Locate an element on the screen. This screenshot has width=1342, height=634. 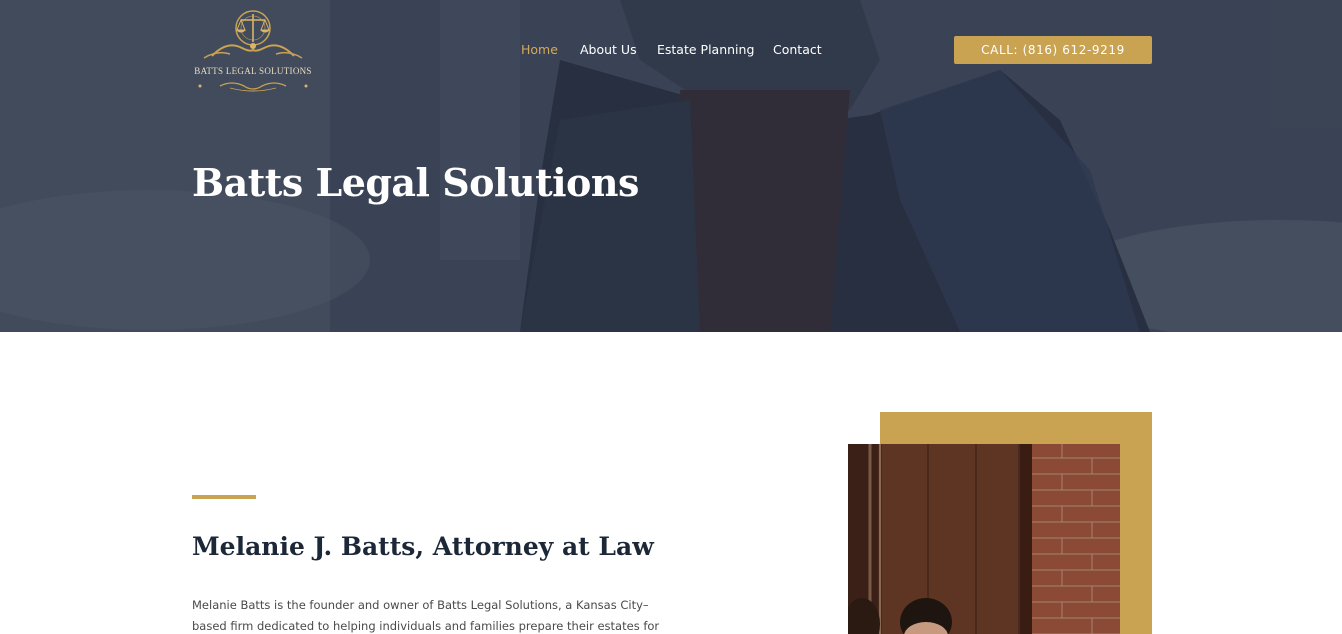
site-logo: BATTS LEGAL SOLUTIONS is located at coordinates (253, 50).